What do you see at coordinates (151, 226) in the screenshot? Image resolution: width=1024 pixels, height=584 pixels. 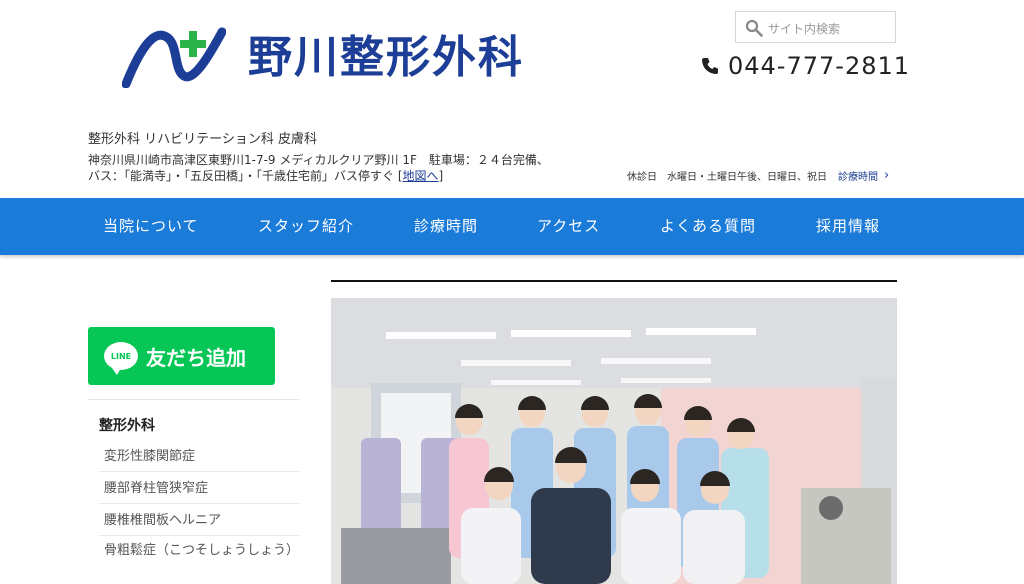 I see `nav-item-about: 当院について` at bounding box center [151, 226].